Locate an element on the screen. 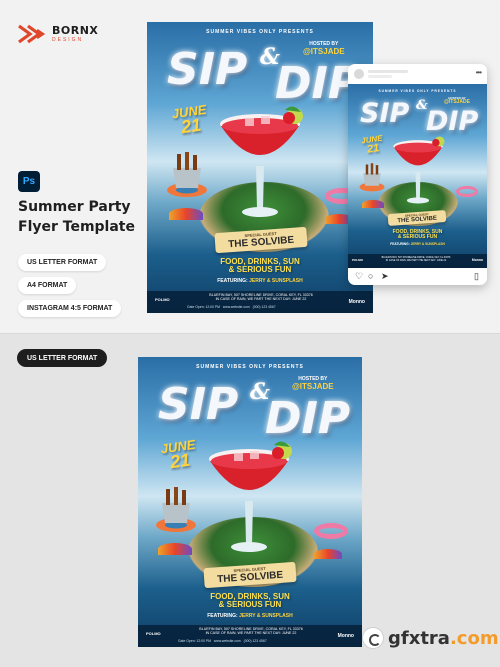 This screenshot has width=500, height=667. flyer-title-sip-ig: SIP is located at coordinates (385, 113).